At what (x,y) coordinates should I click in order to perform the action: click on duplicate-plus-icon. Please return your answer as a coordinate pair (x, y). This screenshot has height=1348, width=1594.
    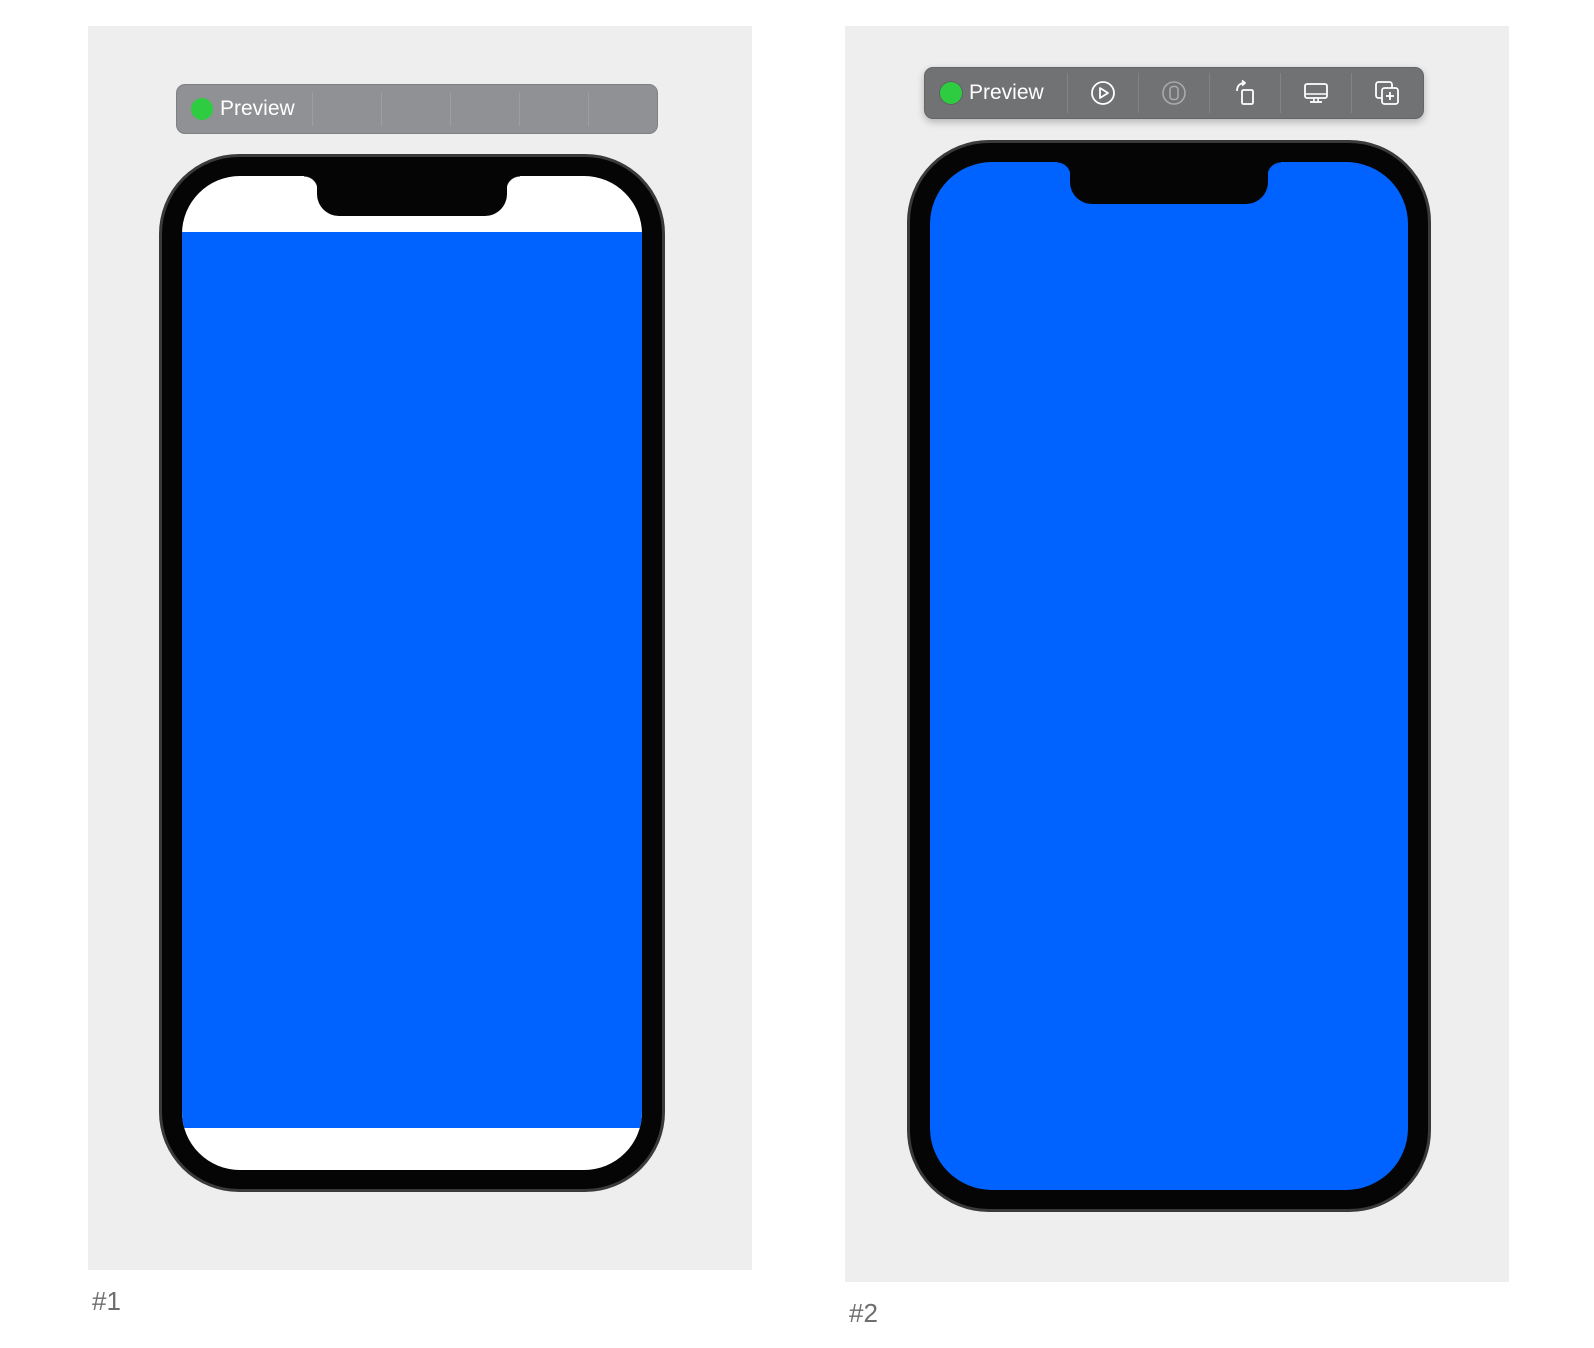
    Looking at the image, I should click on (1387, 93).